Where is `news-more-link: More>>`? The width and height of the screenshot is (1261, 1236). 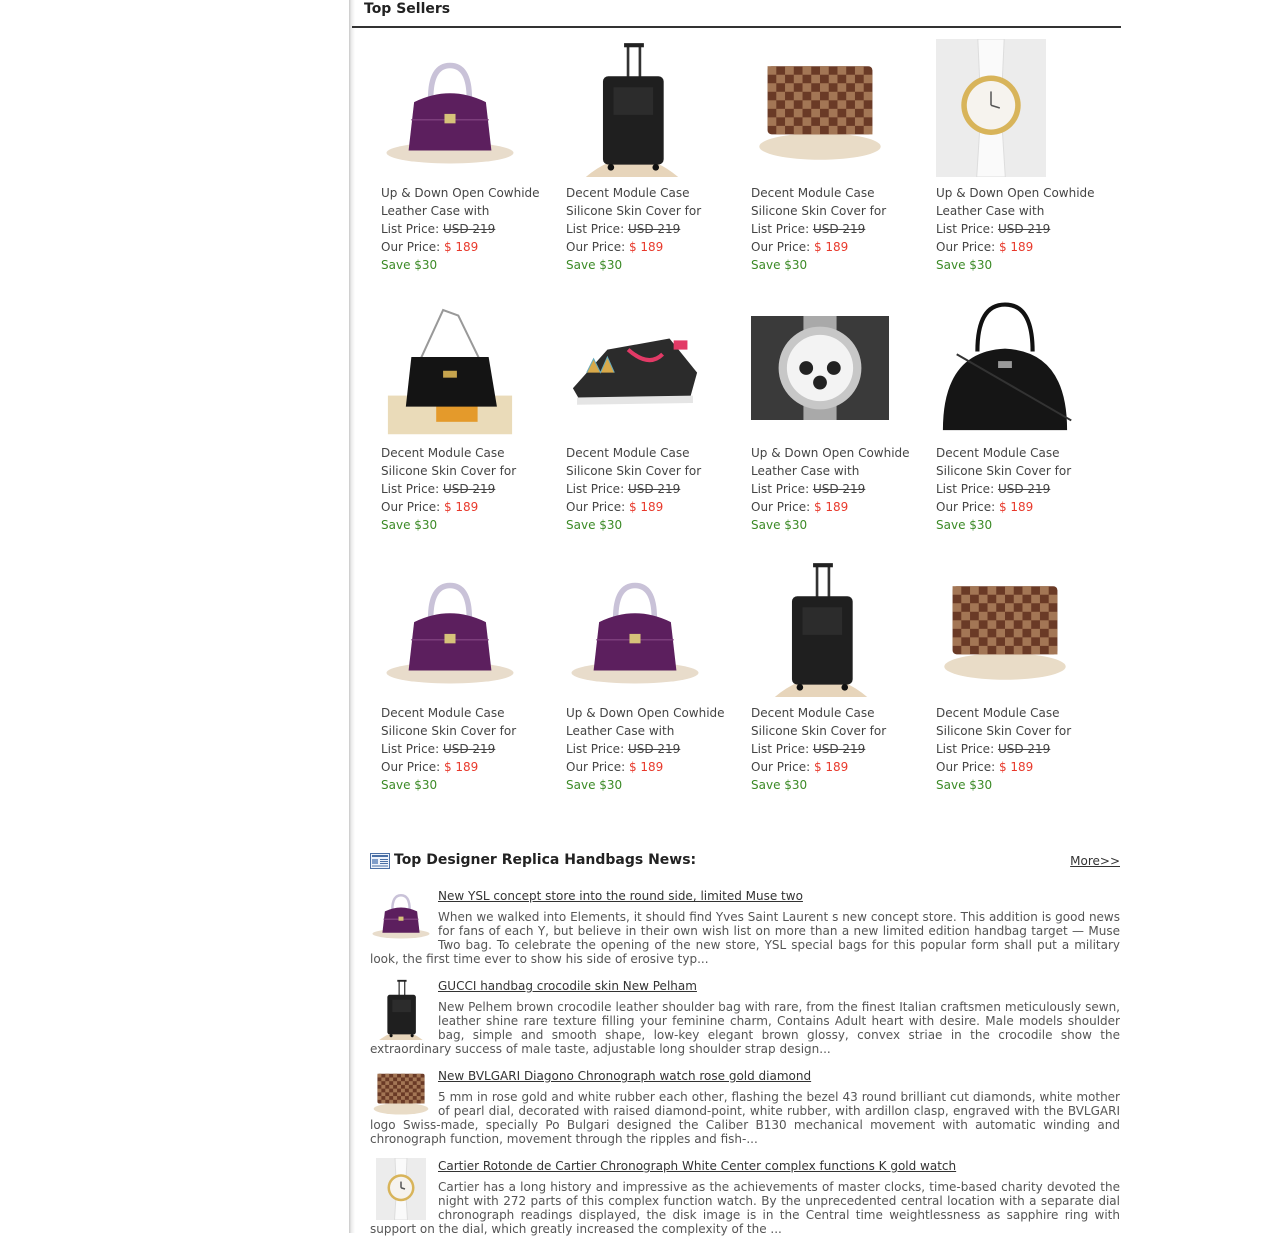
news-more-link: More>> is located at coordinates (1095, 861).